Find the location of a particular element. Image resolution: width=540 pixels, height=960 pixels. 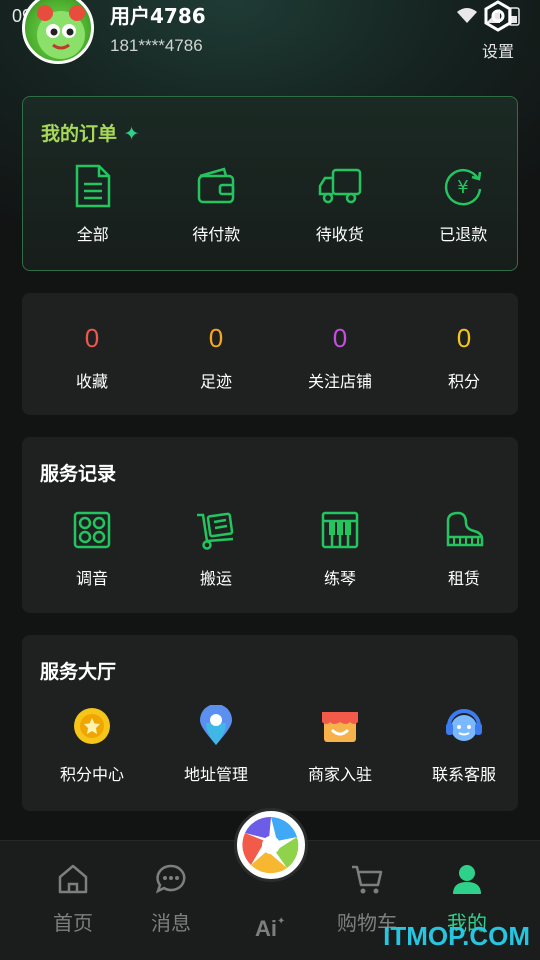

home-icon is located at coordinates (73, 879).